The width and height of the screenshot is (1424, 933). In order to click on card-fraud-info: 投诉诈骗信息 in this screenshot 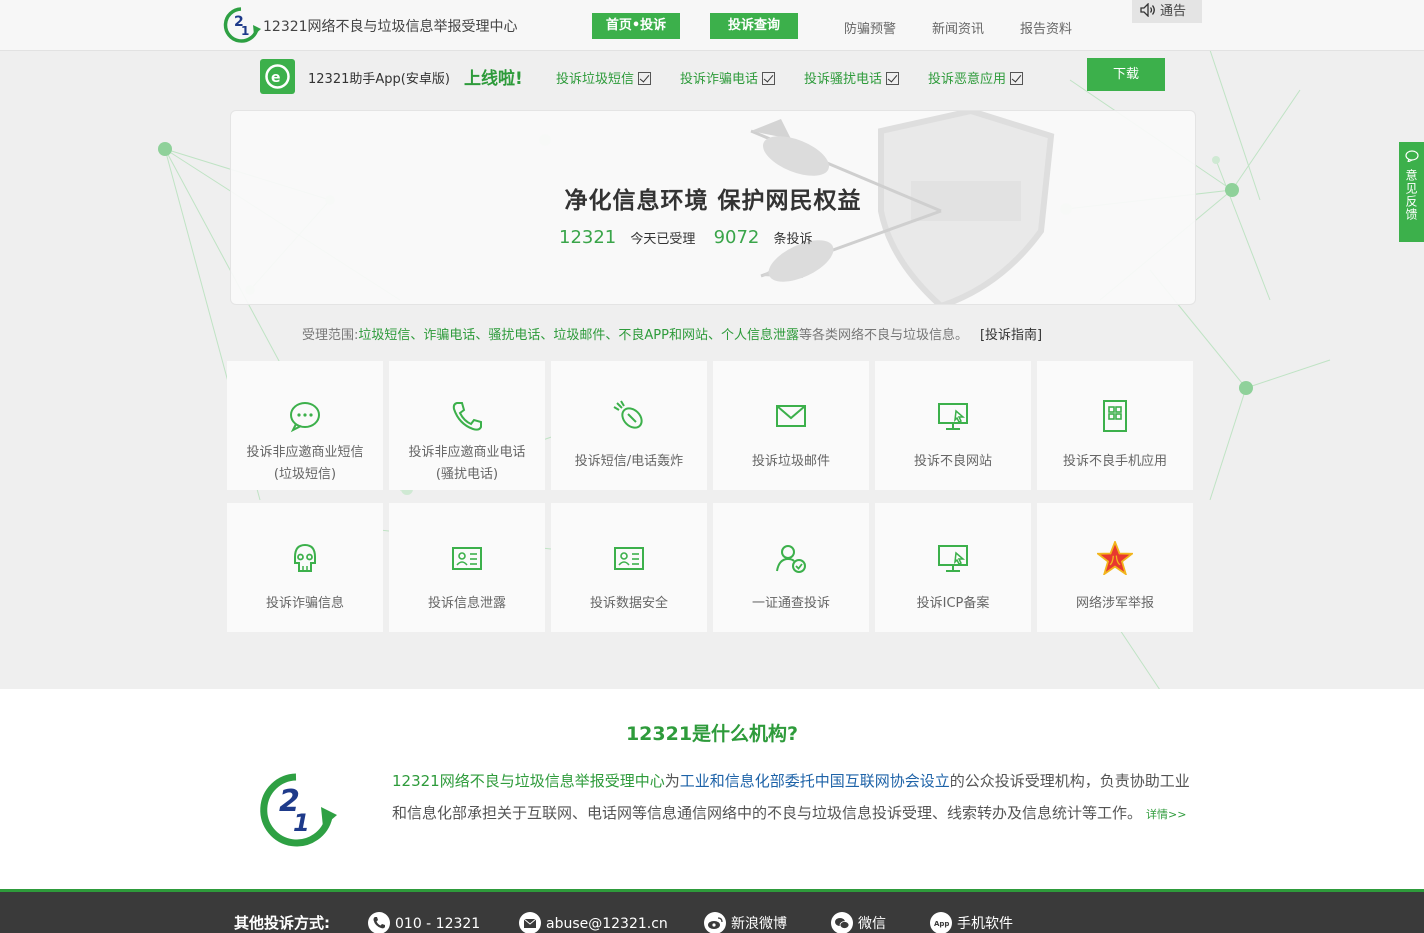, I will do `click(305, 567)`.